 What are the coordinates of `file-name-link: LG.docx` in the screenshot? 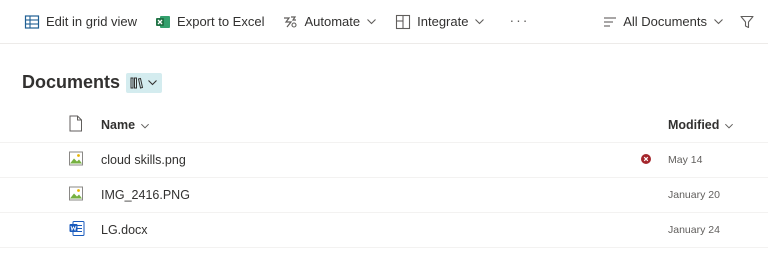 It's located at (124, 230).